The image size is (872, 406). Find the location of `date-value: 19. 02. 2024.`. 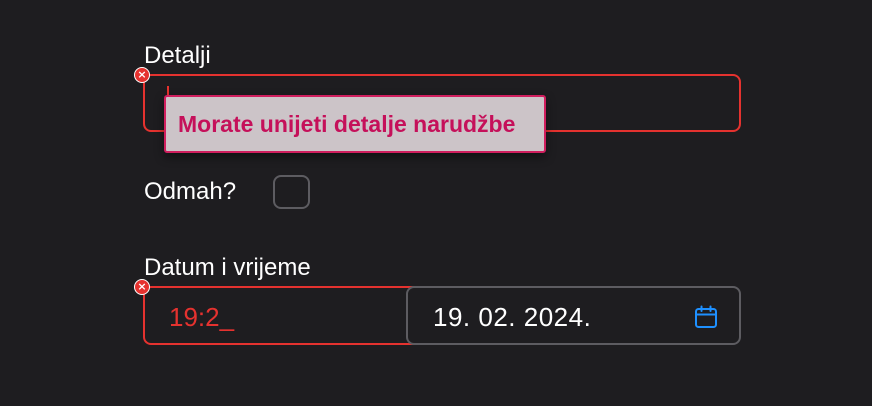

date-value: 19. 02. 2024. is located at coordinates (512, 317).